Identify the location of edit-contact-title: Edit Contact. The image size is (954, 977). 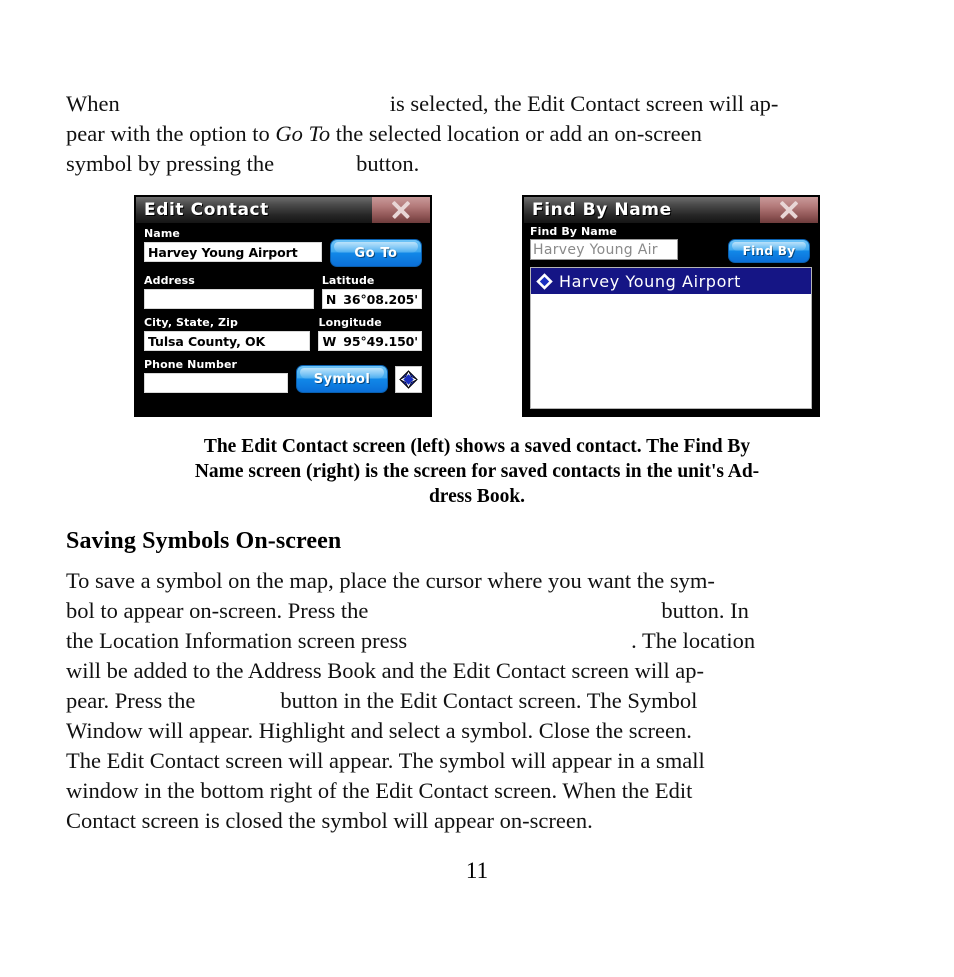
(206, 210).